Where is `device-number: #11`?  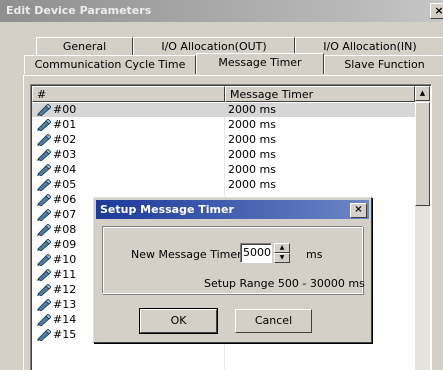
device-number: #11 is located at coordinates (65, 274).